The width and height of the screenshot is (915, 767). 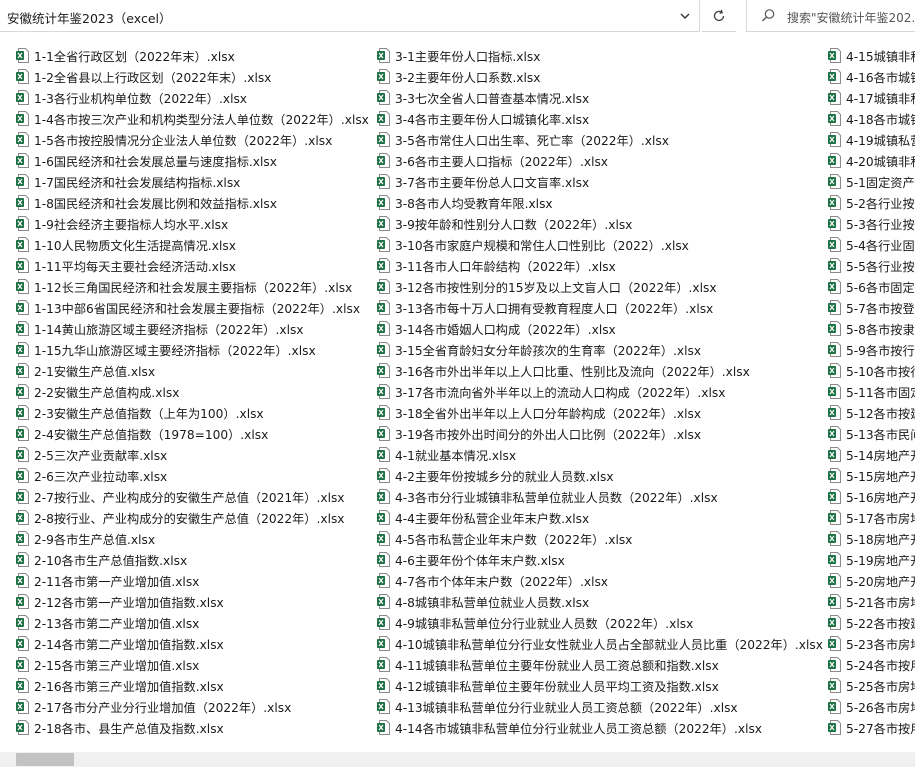 I want to click on chevron-down-icon, so click(x=685, y=16).